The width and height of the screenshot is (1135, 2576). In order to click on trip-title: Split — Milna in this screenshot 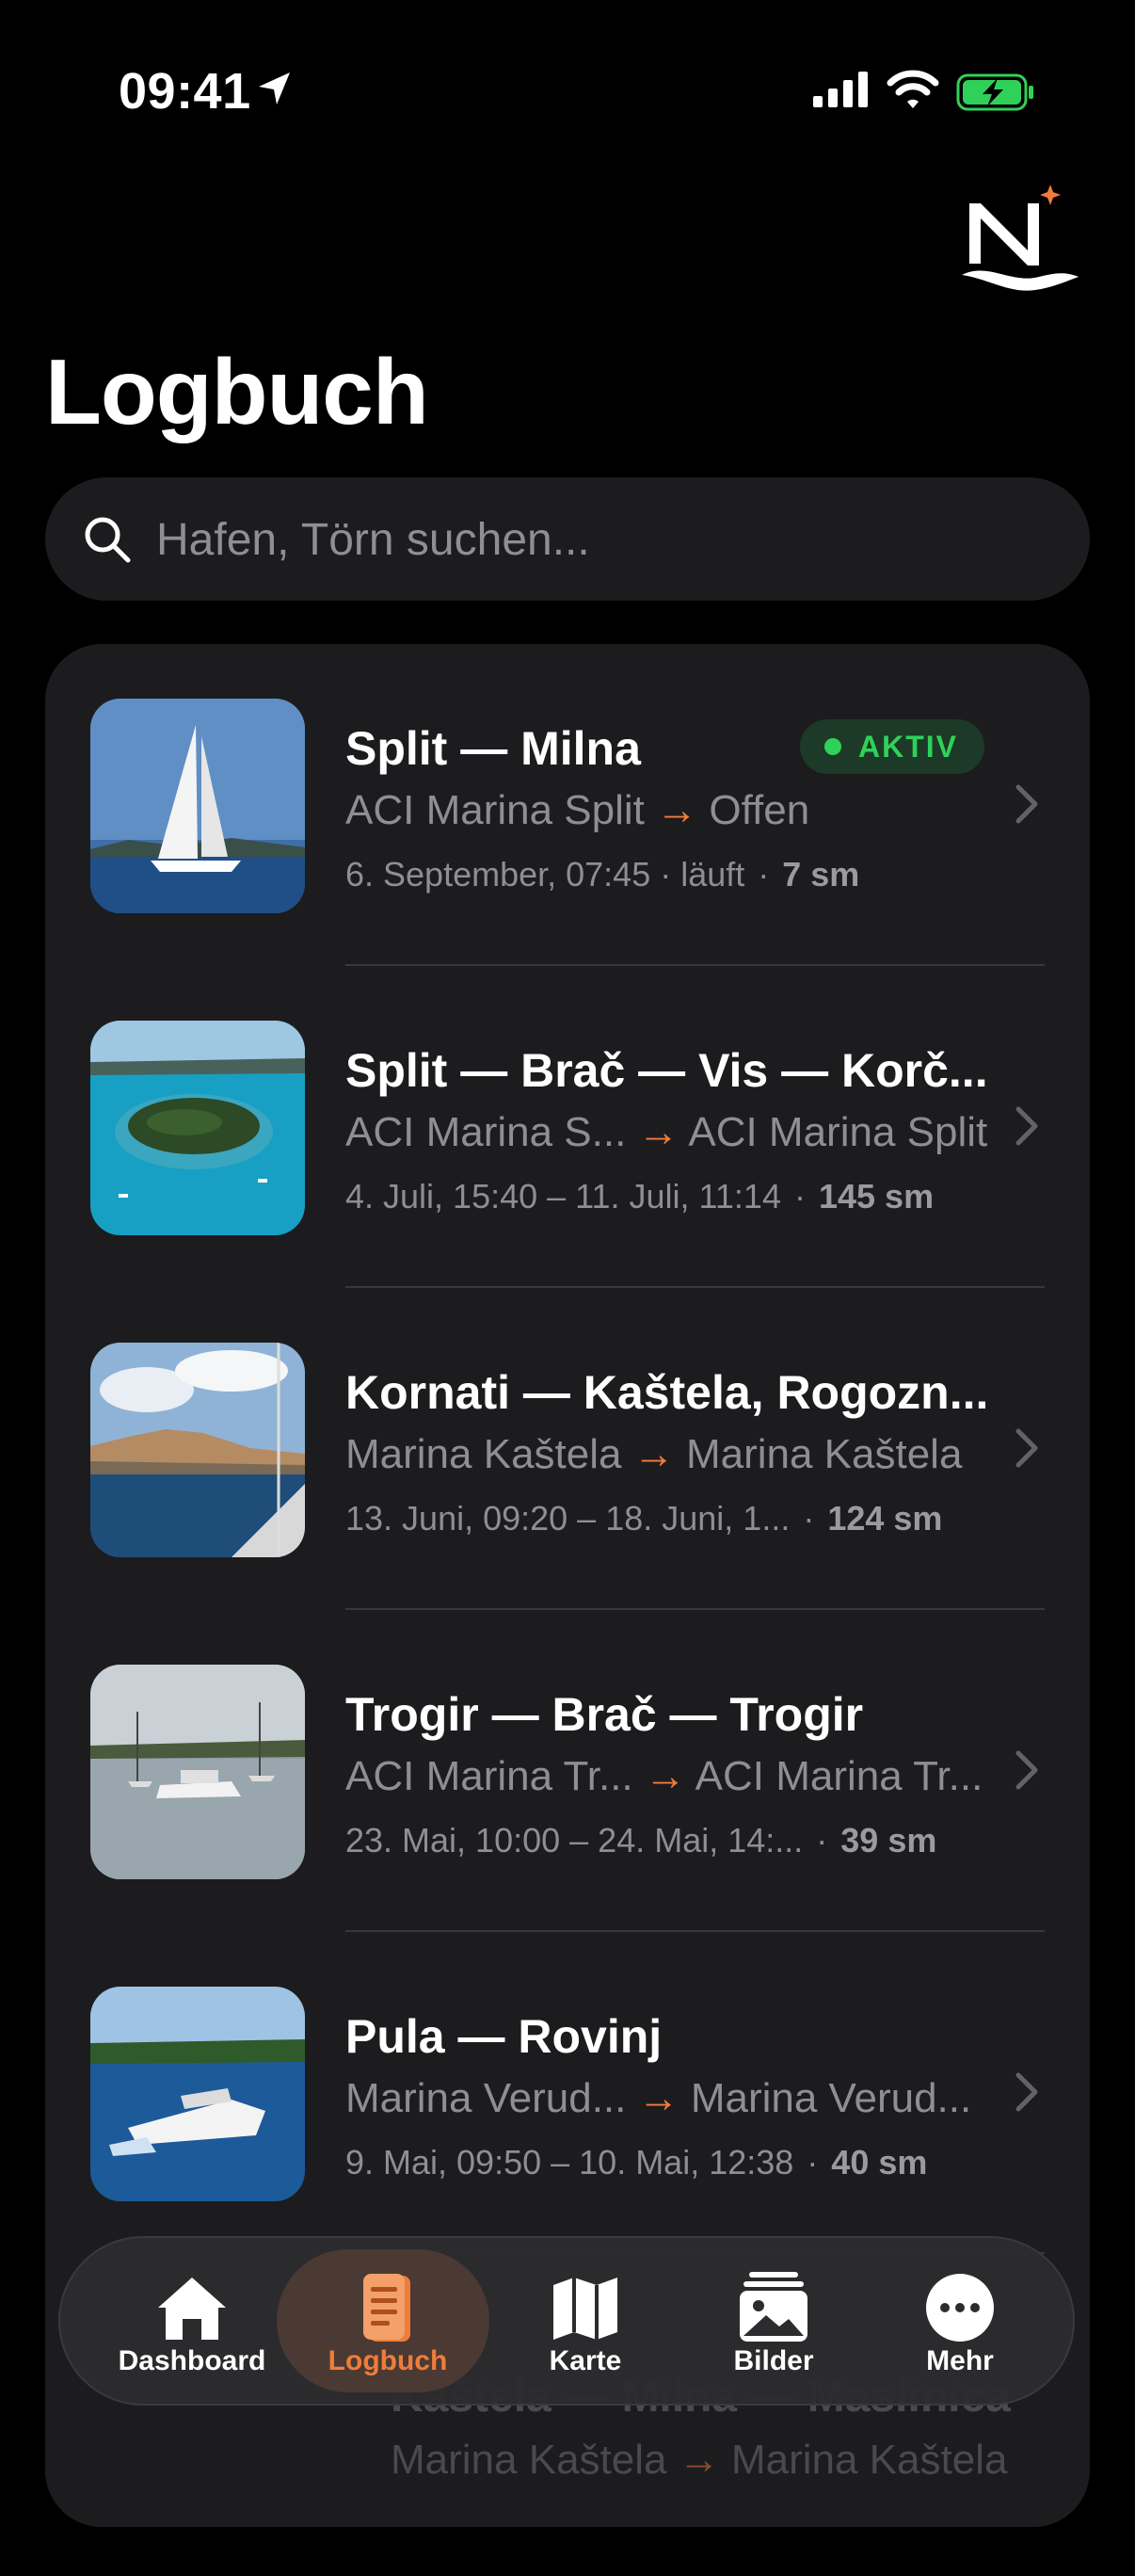, I will do `click(493, 748)`.